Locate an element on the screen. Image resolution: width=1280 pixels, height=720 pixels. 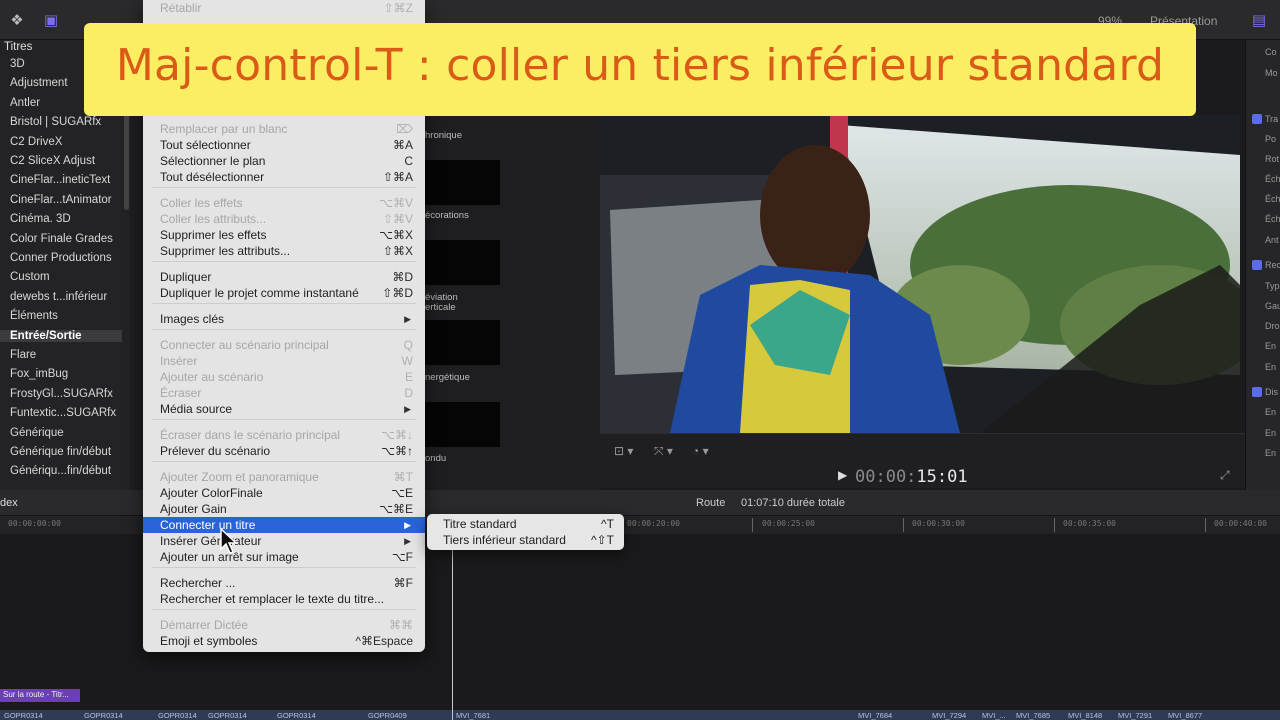
menu-item-tiers-inferieur-standard: Tiers inférieur standard ^⇧T is located at coordinates (525, 540).